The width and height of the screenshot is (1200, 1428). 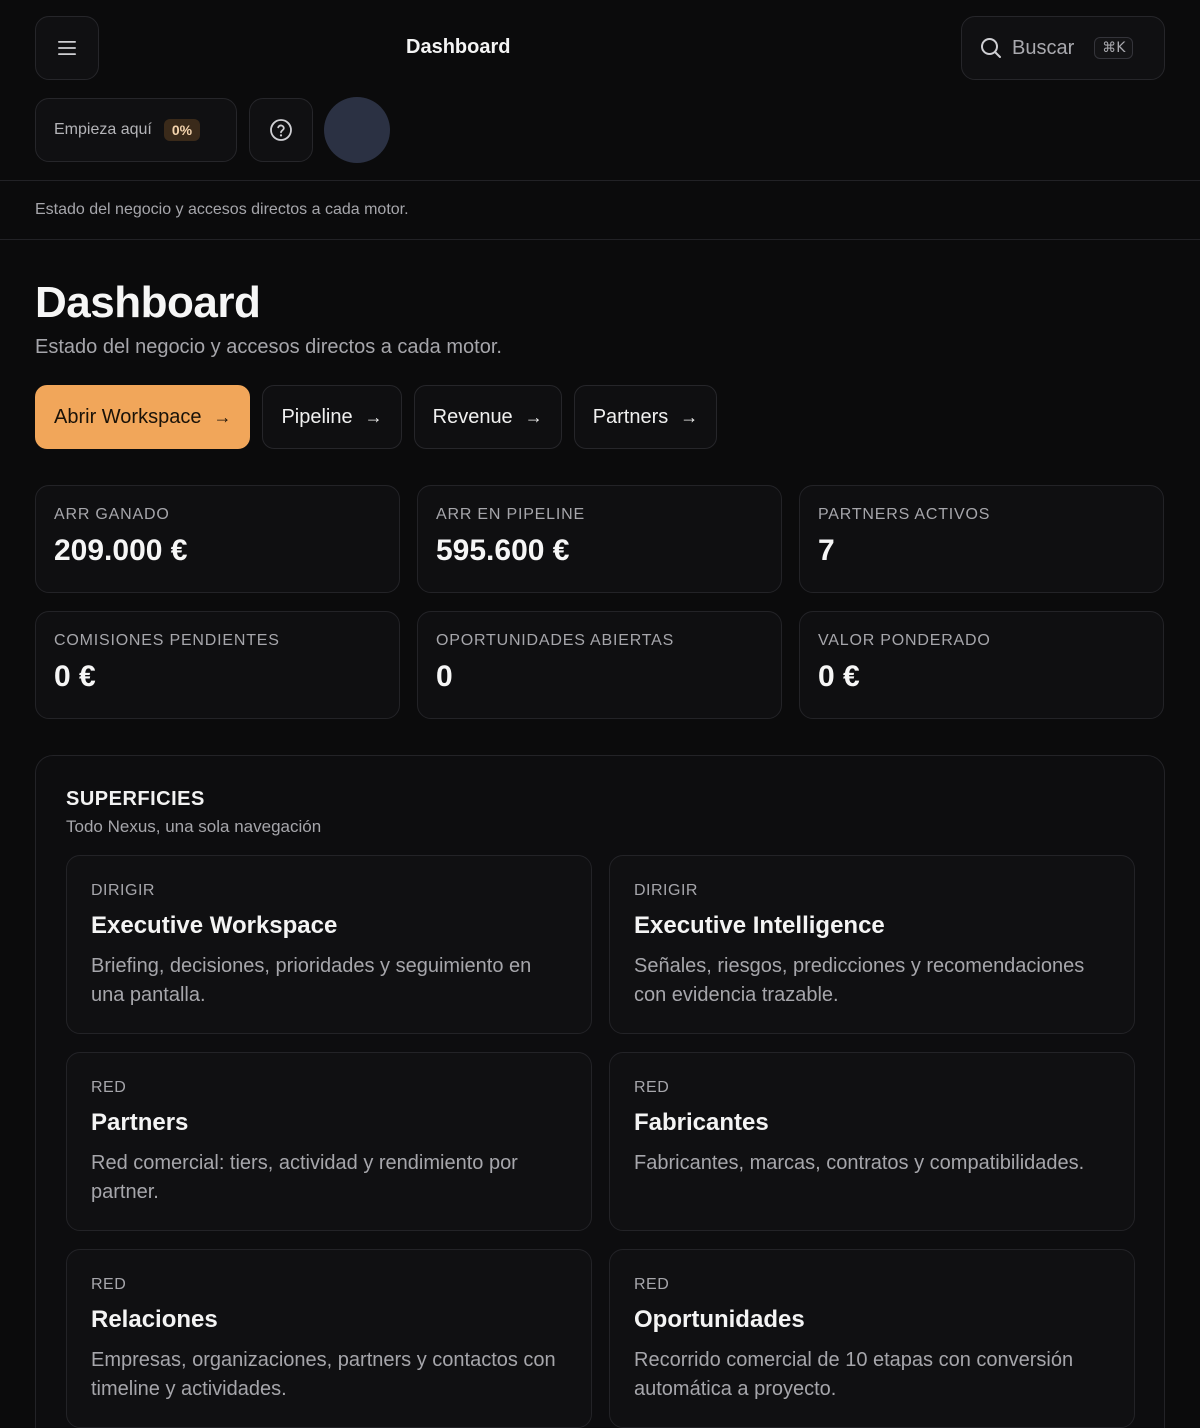 What do you see at coordinates (981, 665) in the screenshot?
I see `metric-card-weighted-value: VALOR PONDERADO 0 €` at bounding box center [981, 665].